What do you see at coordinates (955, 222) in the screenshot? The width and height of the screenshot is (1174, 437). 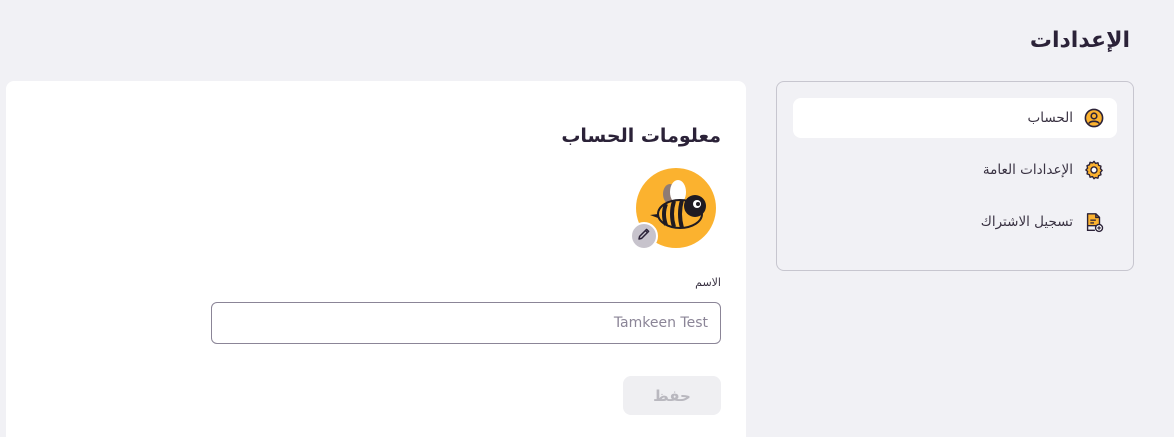 I see `sidebar-item-subscription: تسجيل الاشتراك` at bounding box center [955, 222].